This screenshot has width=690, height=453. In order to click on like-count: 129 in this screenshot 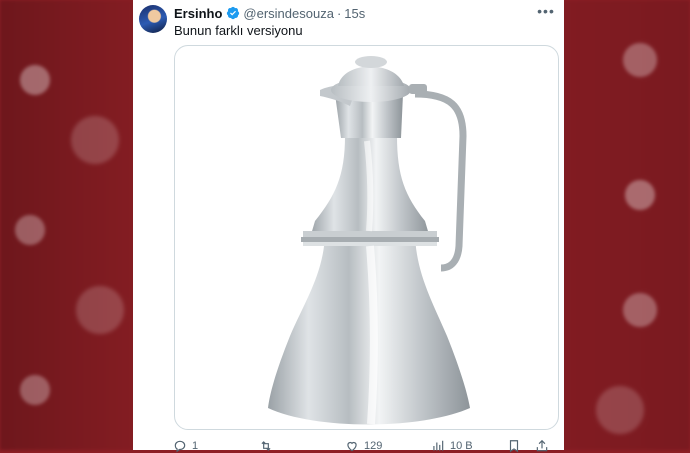, I will do `click(373, 446)`.